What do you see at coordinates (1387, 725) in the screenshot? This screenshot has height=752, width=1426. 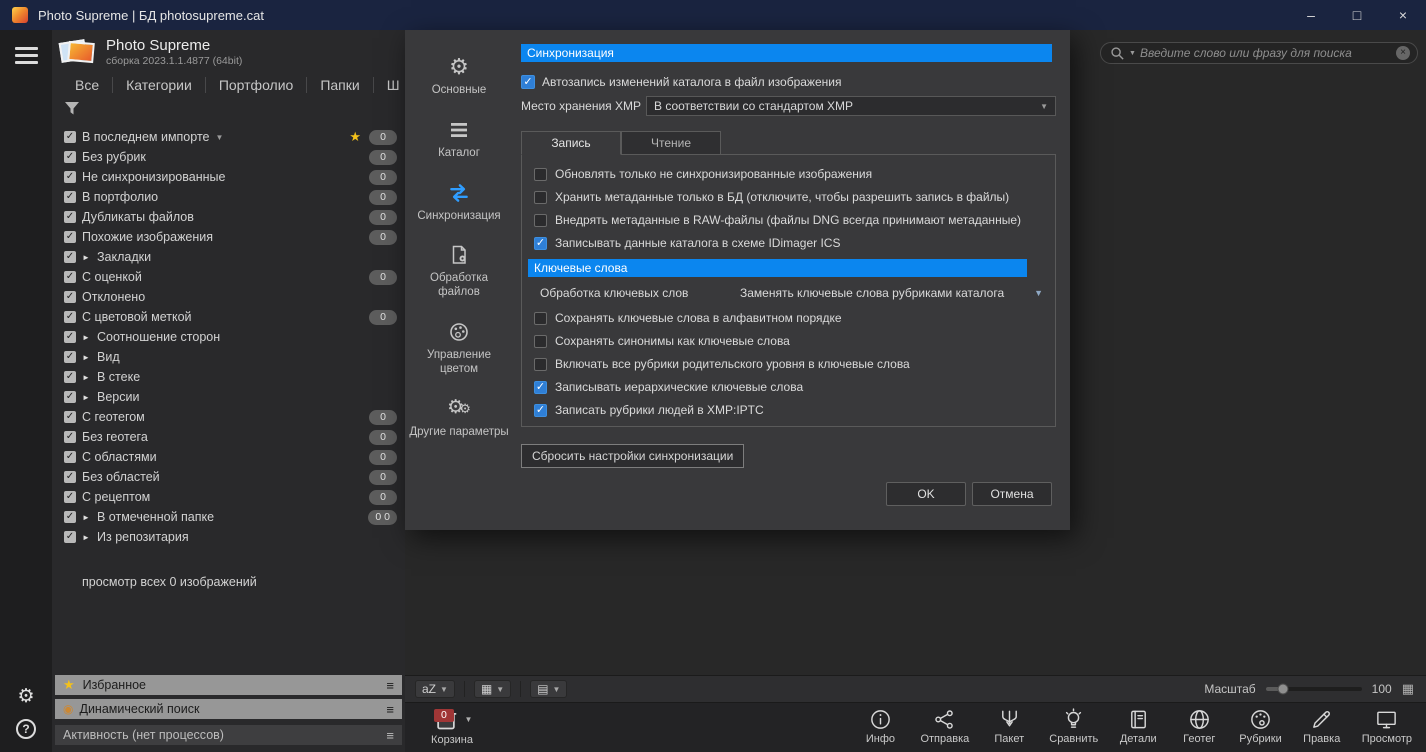 I see `action-view: Просмотр` at bounding box center [1387, 725].